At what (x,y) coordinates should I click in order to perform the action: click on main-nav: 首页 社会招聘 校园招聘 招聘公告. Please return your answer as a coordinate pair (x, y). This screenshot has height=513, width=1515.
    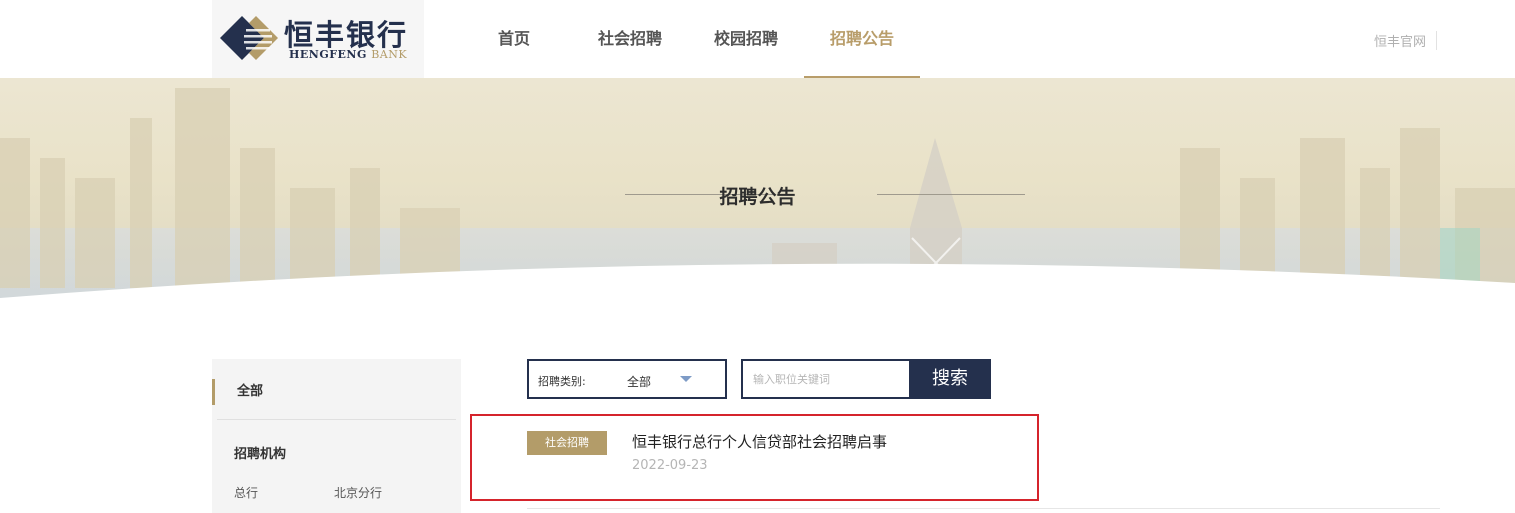
    Looking at the image, I should click on (688, 39).